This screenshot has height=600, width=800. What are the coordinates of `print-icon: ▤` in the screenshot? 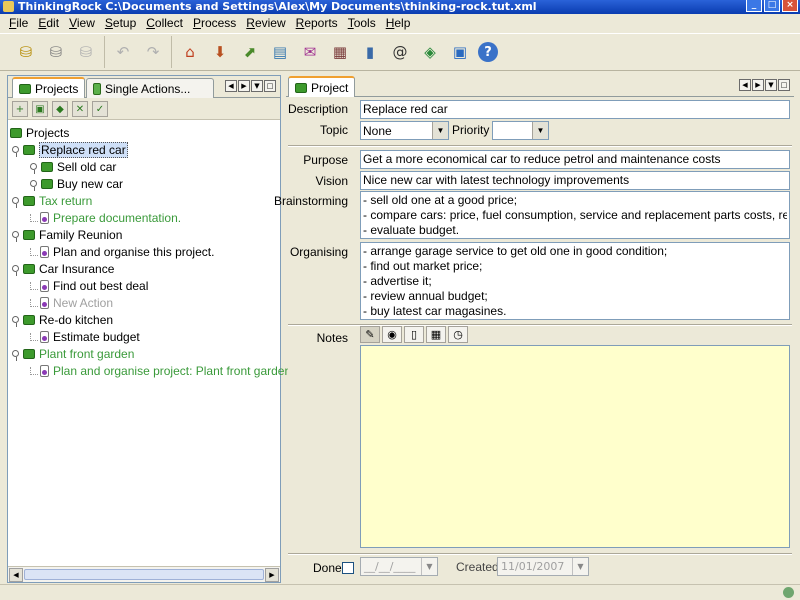 It's located at (280, 52).